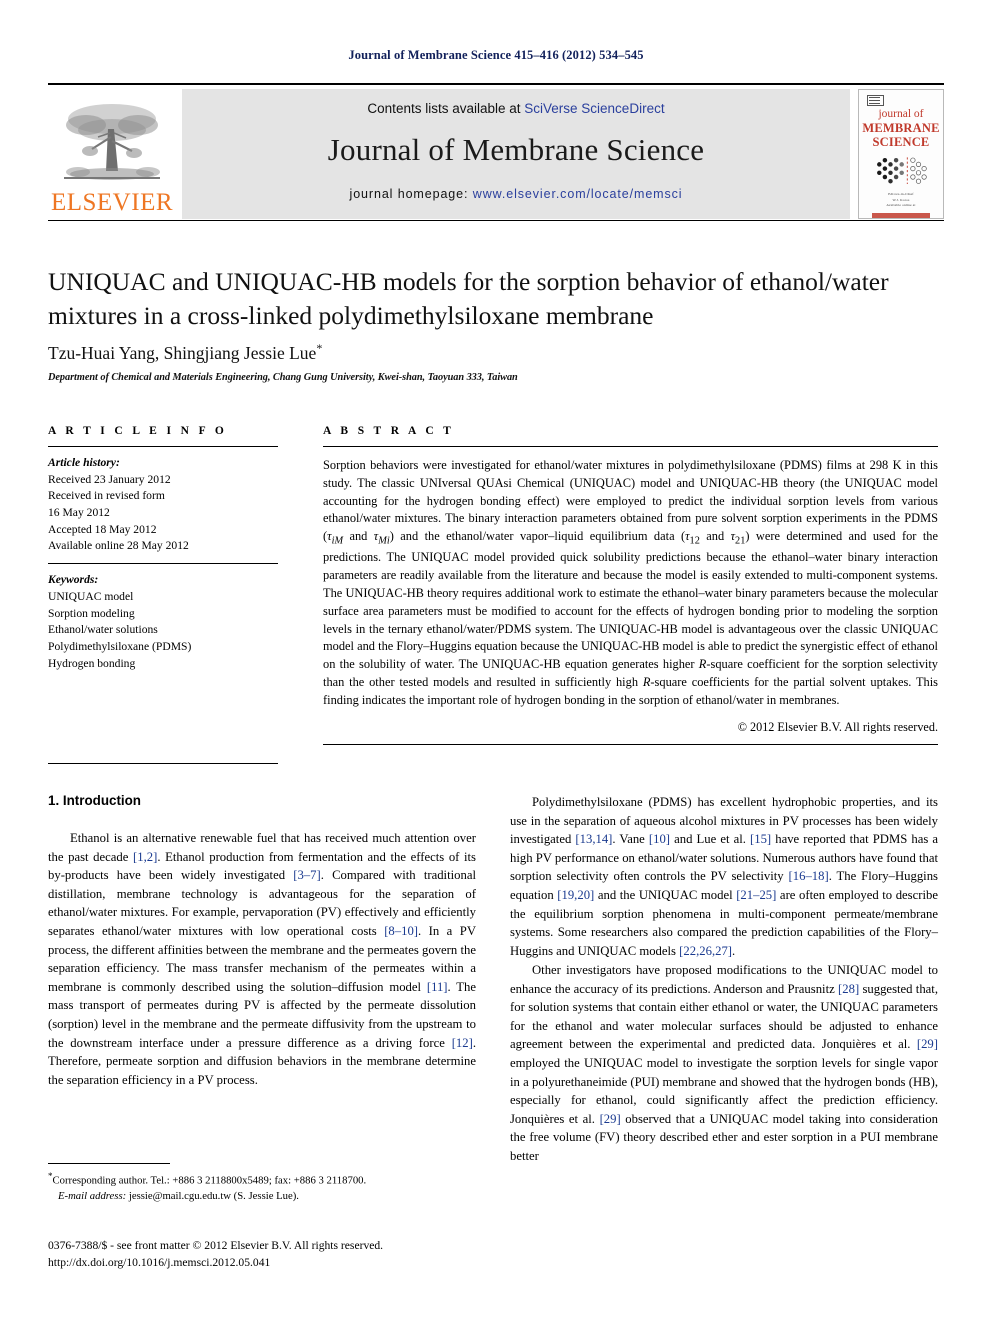 This screenshot has width=992, height=1323. What do you see at coordinates (106, 496) in the screenshot?
I see `history-item: Received in revised form` at bounding box center [106, 496].